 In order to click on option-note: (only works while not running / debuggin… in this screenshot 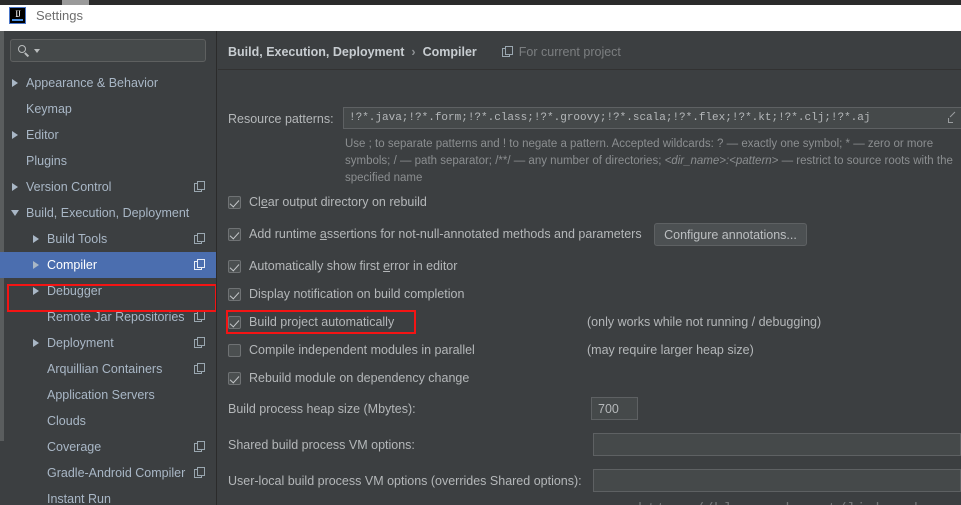, I will do `click(704, 322)`.